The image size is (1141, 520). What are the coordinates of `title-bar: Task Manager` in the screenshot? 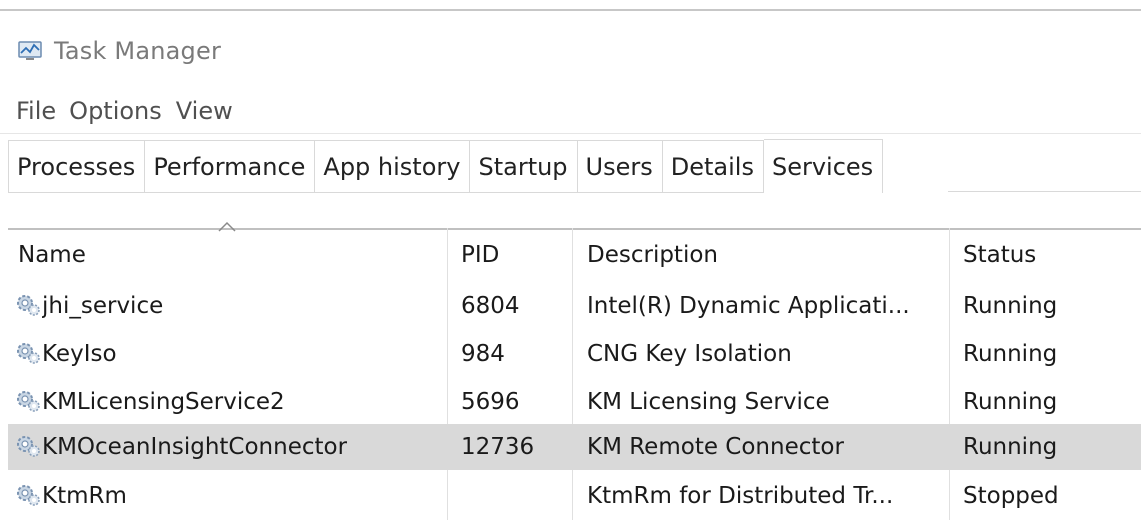 It's located at (119, 51).